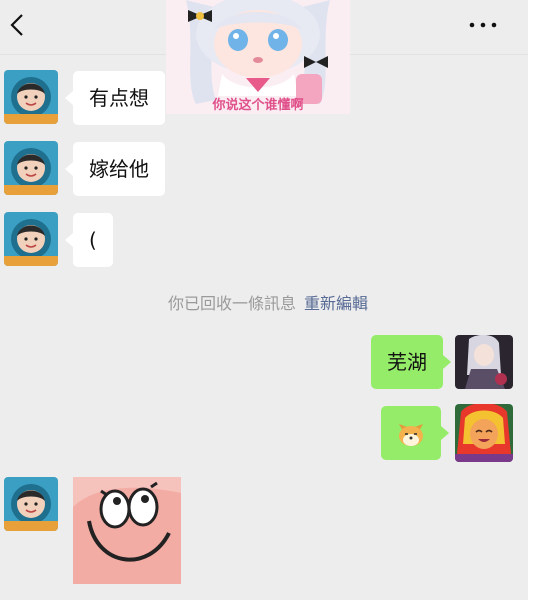 This screenshot has height=600, width=536. What do you see at coordinates (483, 25) in the screenshot?
I see `more-dots-icon` at bounding box center [483, 25].